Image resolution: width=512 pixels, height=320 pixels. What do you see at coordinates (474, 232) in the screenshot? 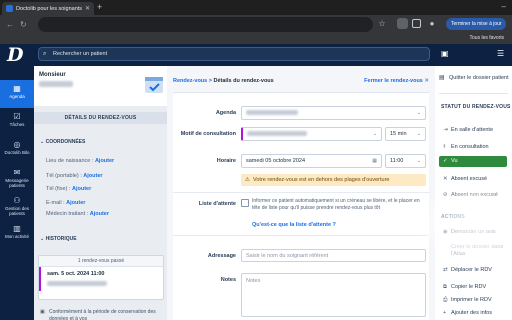
I see `ask-opinion-button: ◉ Demander un avis` at bounding box center [474, 232].